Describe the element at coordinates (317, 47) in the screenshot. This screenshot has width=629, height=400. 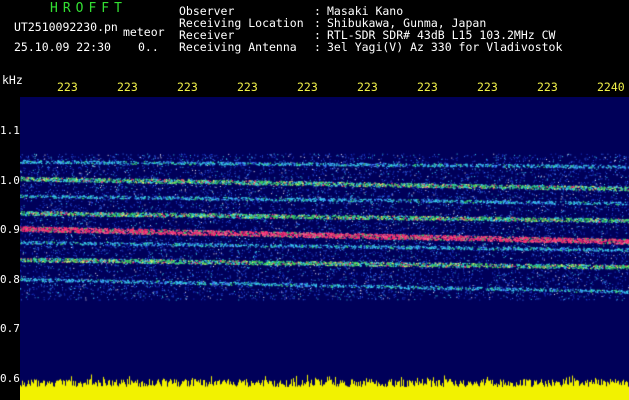
I see `colon: :` at that location.